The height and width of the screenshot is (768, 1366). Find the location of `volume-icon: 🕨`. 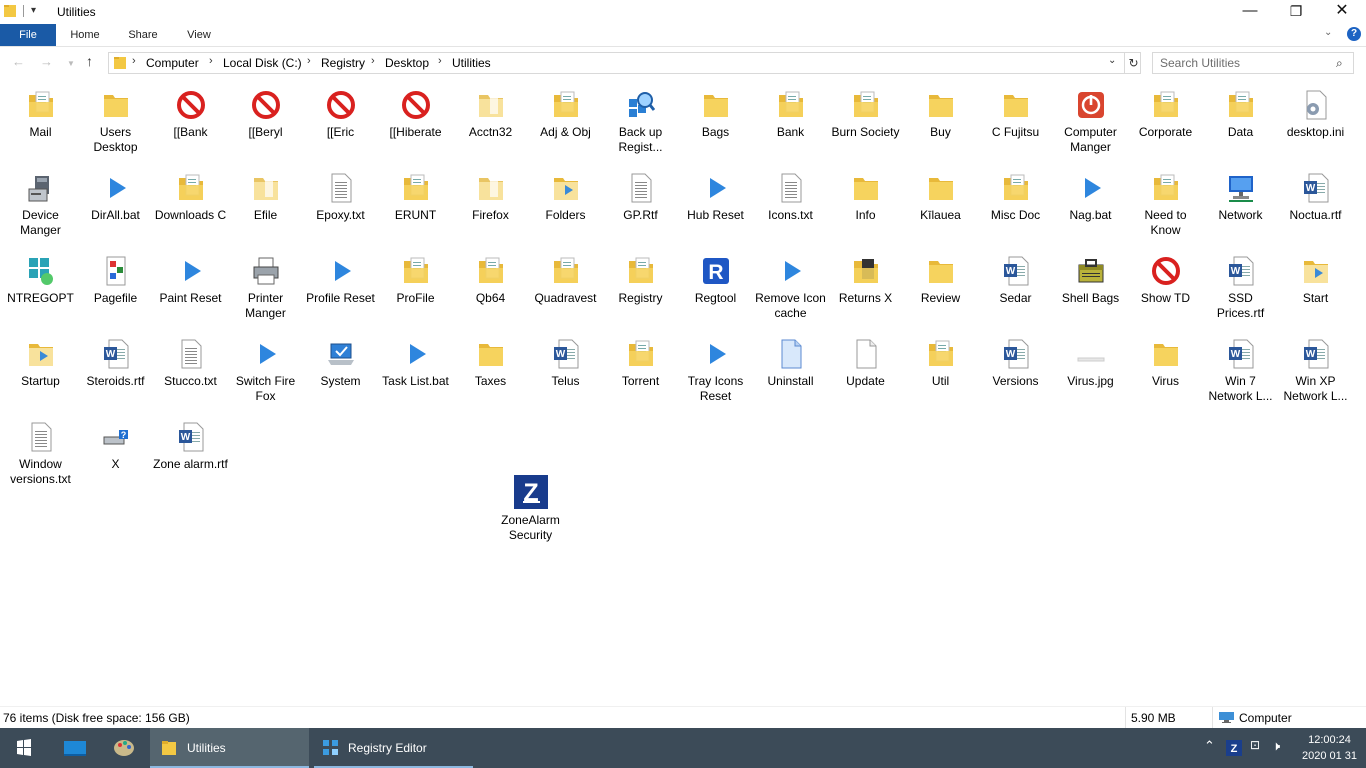

volume-icon: 🕨 is located at coordinates (1276, 746).